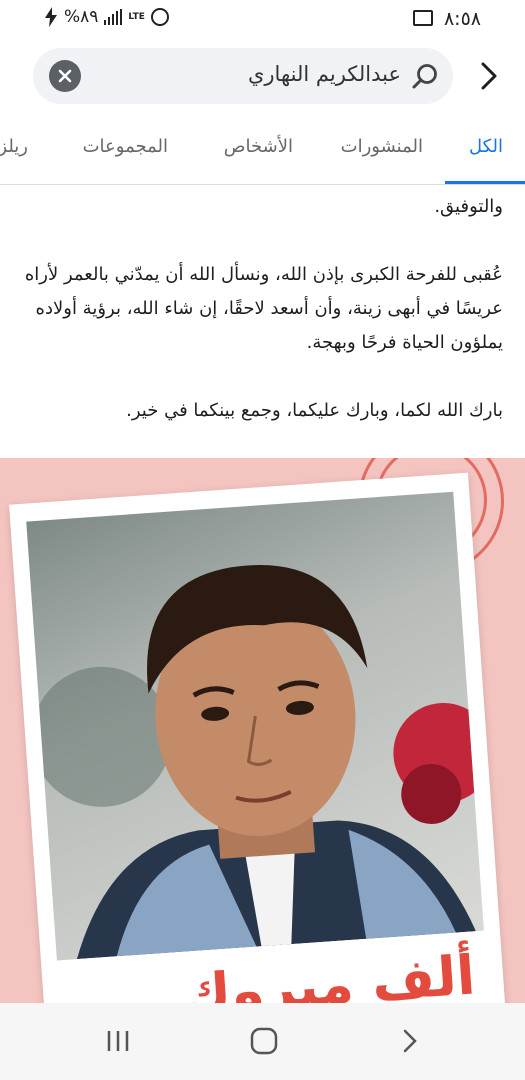 The height and width of the screenshot is (1080, 525). Describe the element at coordinates (14, 146) in the screenshot. I see `tab-reels: ريلز` at that location.